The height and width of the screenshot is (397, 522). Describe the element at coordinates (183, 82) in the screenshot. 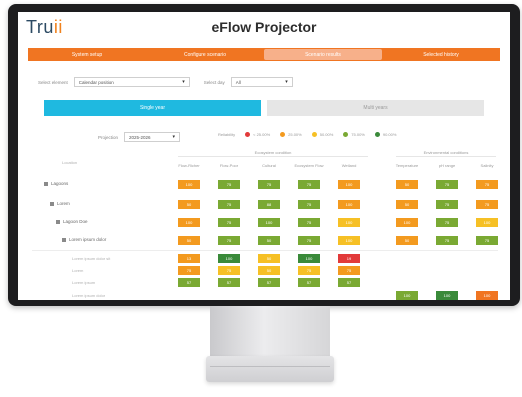

I see `chevron-down-icon: ▾` at that location.